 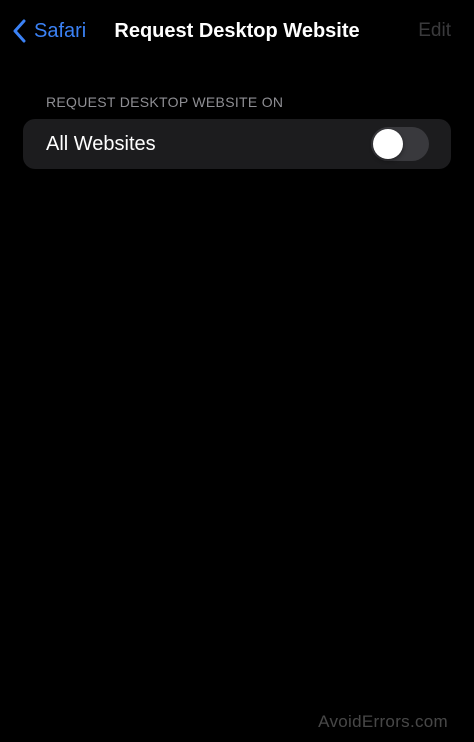 I want to click on all-websites-toggle, so click(x=400, y=144).